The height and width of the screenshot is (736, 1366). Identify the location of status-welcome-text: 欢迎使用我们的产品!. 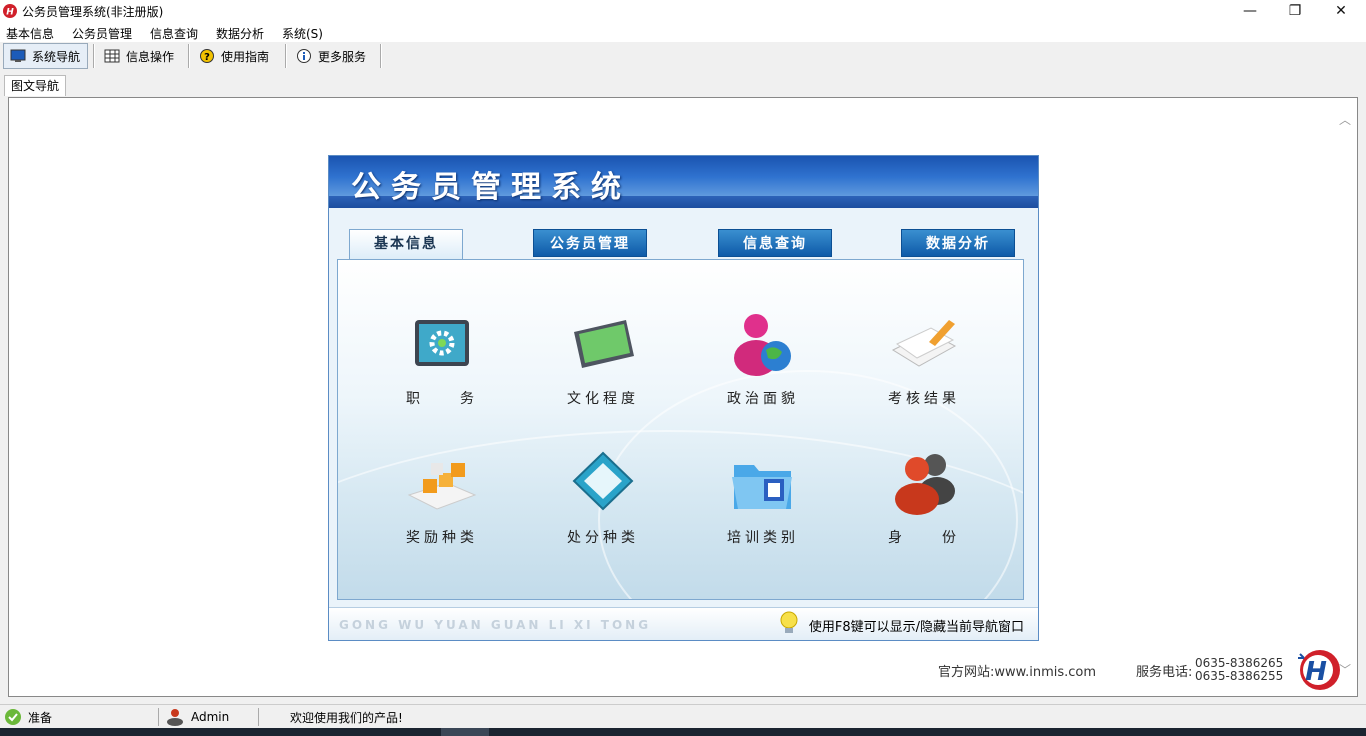
(346, 717).